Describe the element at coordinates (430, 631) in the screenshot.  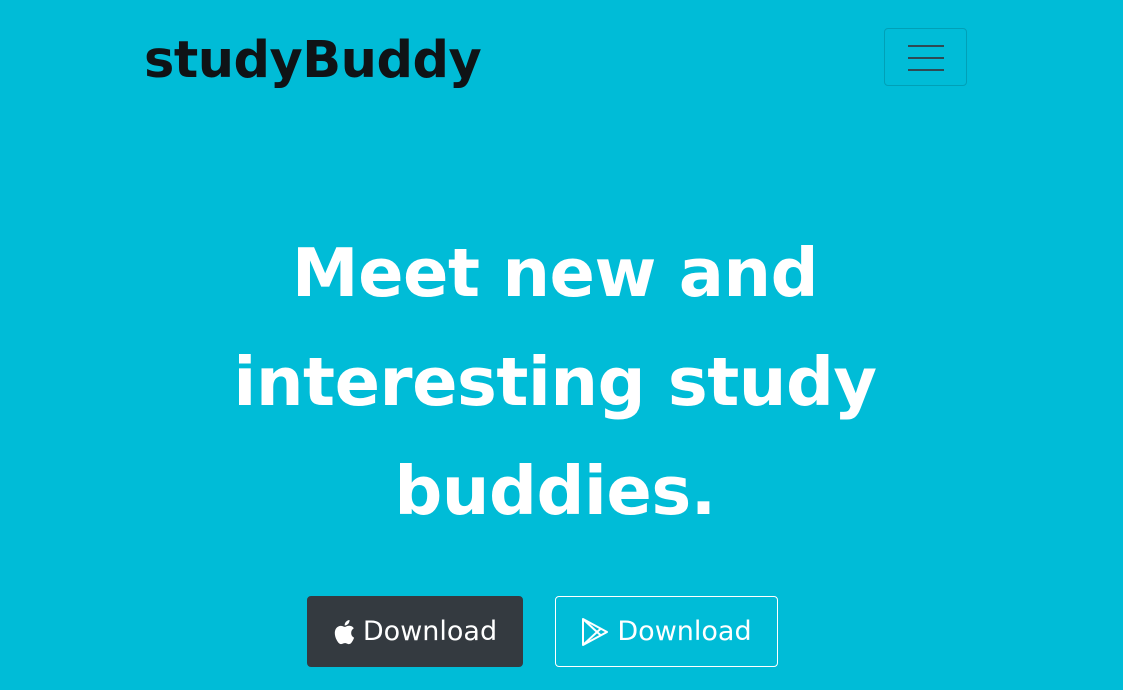
I see `app-store-download-label: Download` at that location.